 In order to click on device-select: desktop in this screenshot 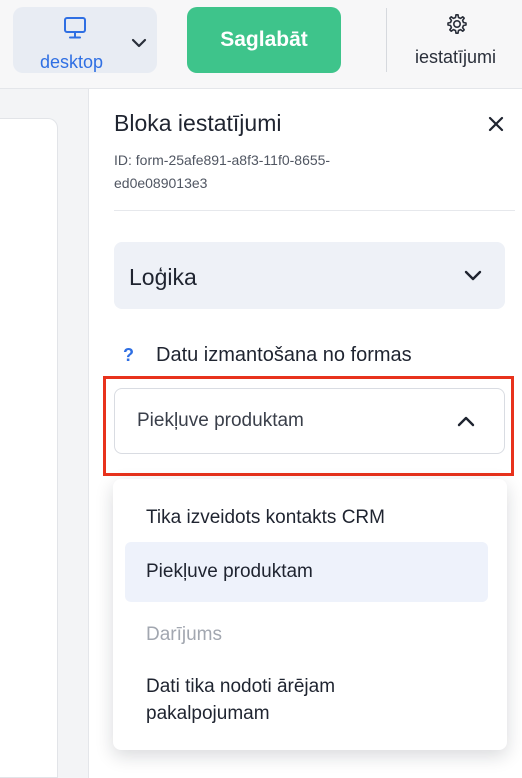, I will do `click(85, 40)`.